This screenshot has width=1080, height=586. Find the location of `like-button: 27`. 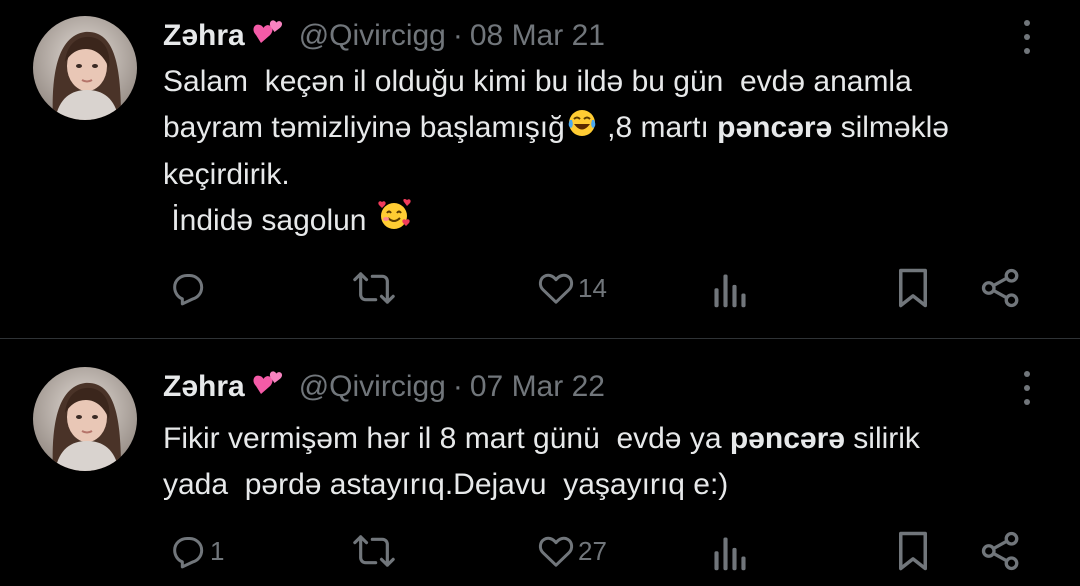

like-button: 27 is located at coordinates (571, 551).